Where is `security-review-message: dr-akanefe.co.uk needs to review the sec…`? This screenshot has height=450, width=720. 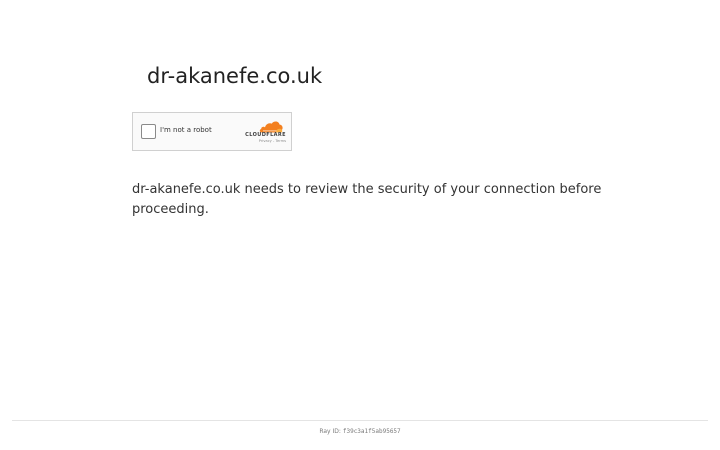
security-review-message: dr-akanefe.co.uk needs to review the sec… is located at coordinates (367, 199).